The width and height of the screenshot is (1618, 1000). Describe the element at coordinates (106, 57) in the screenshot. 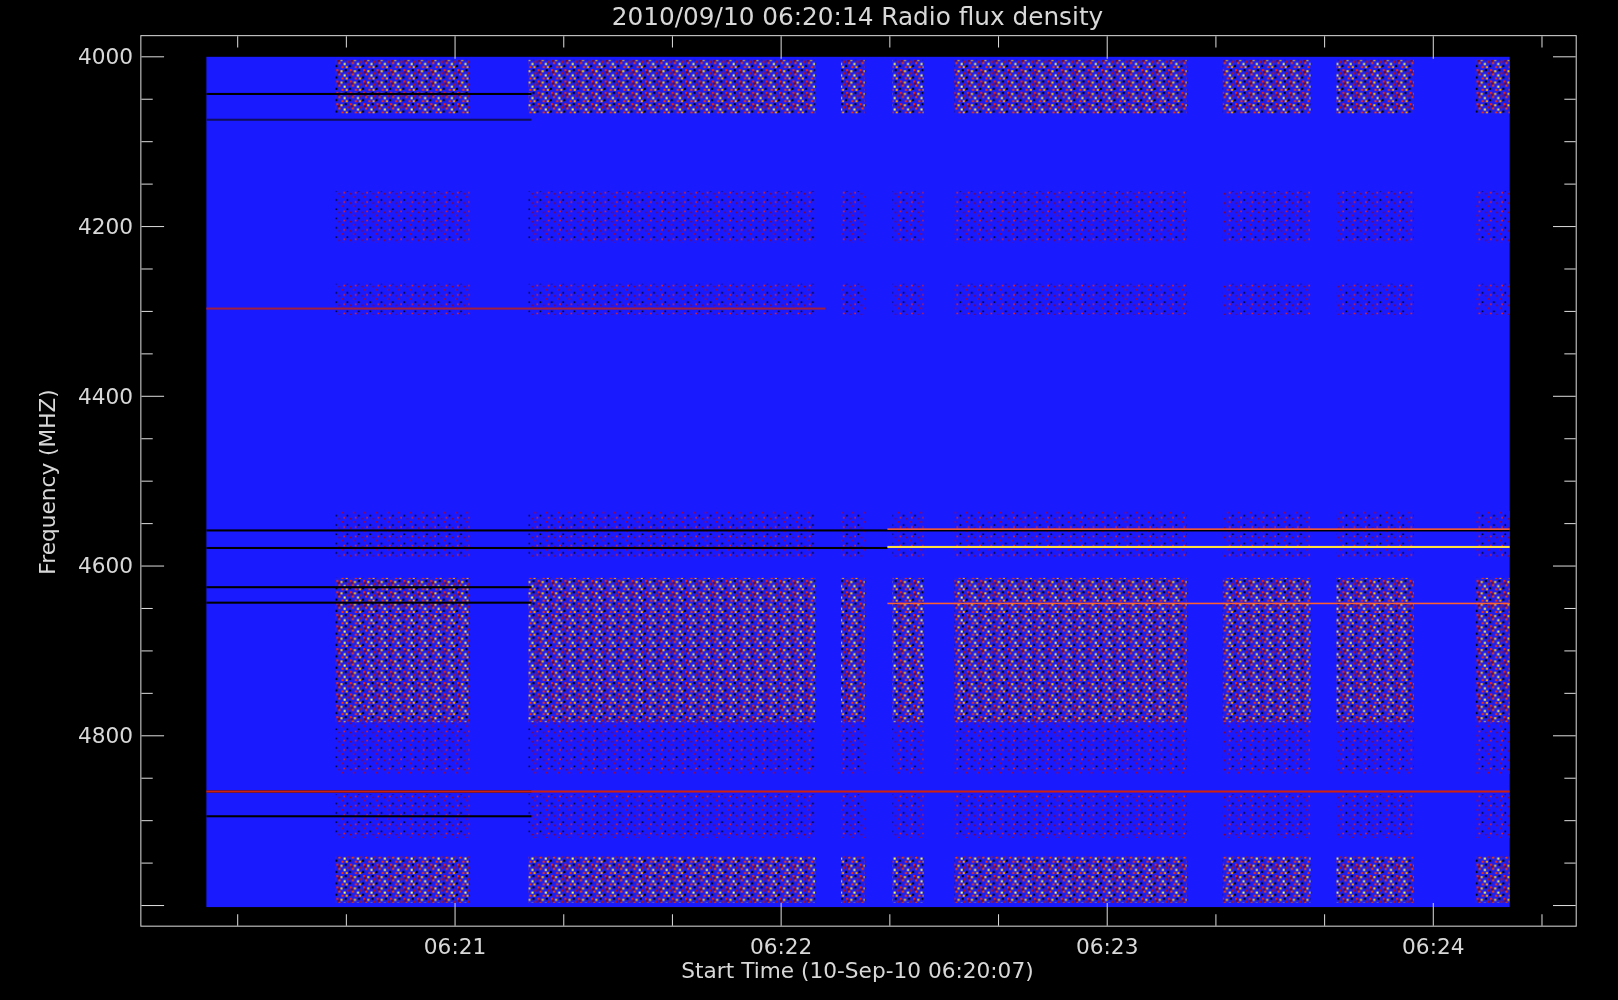

I see `axis-tick-label: 4000` at that location.